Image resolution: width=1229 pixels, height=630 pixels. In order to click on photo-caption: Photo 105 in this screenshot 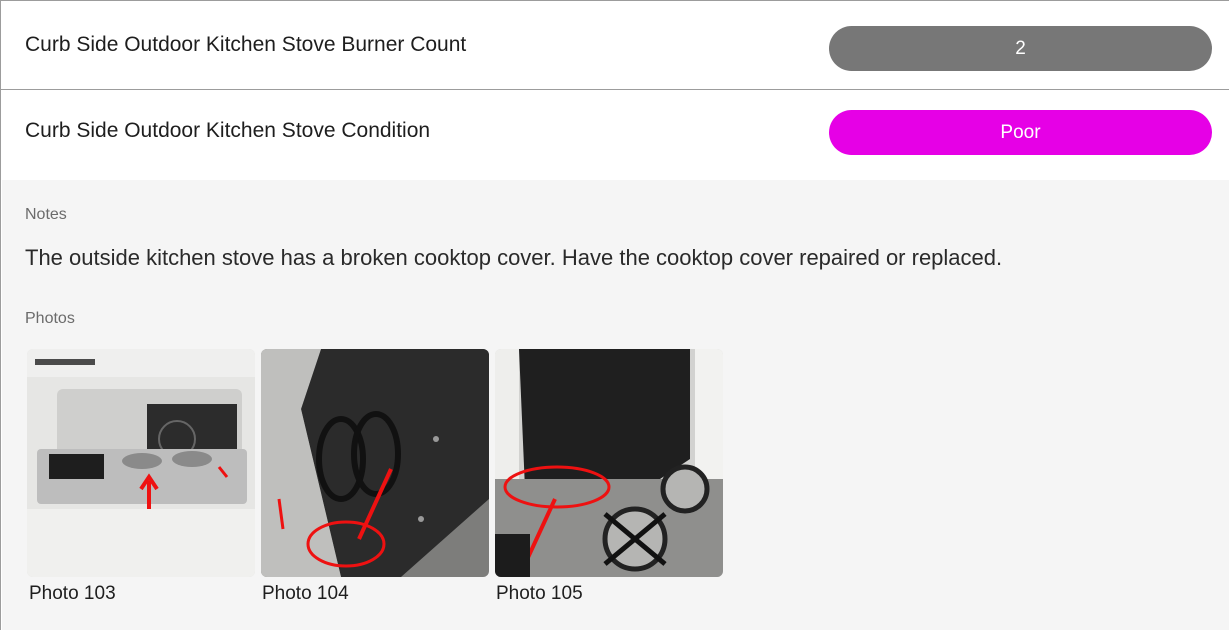, I will do `click(539, 593)`.